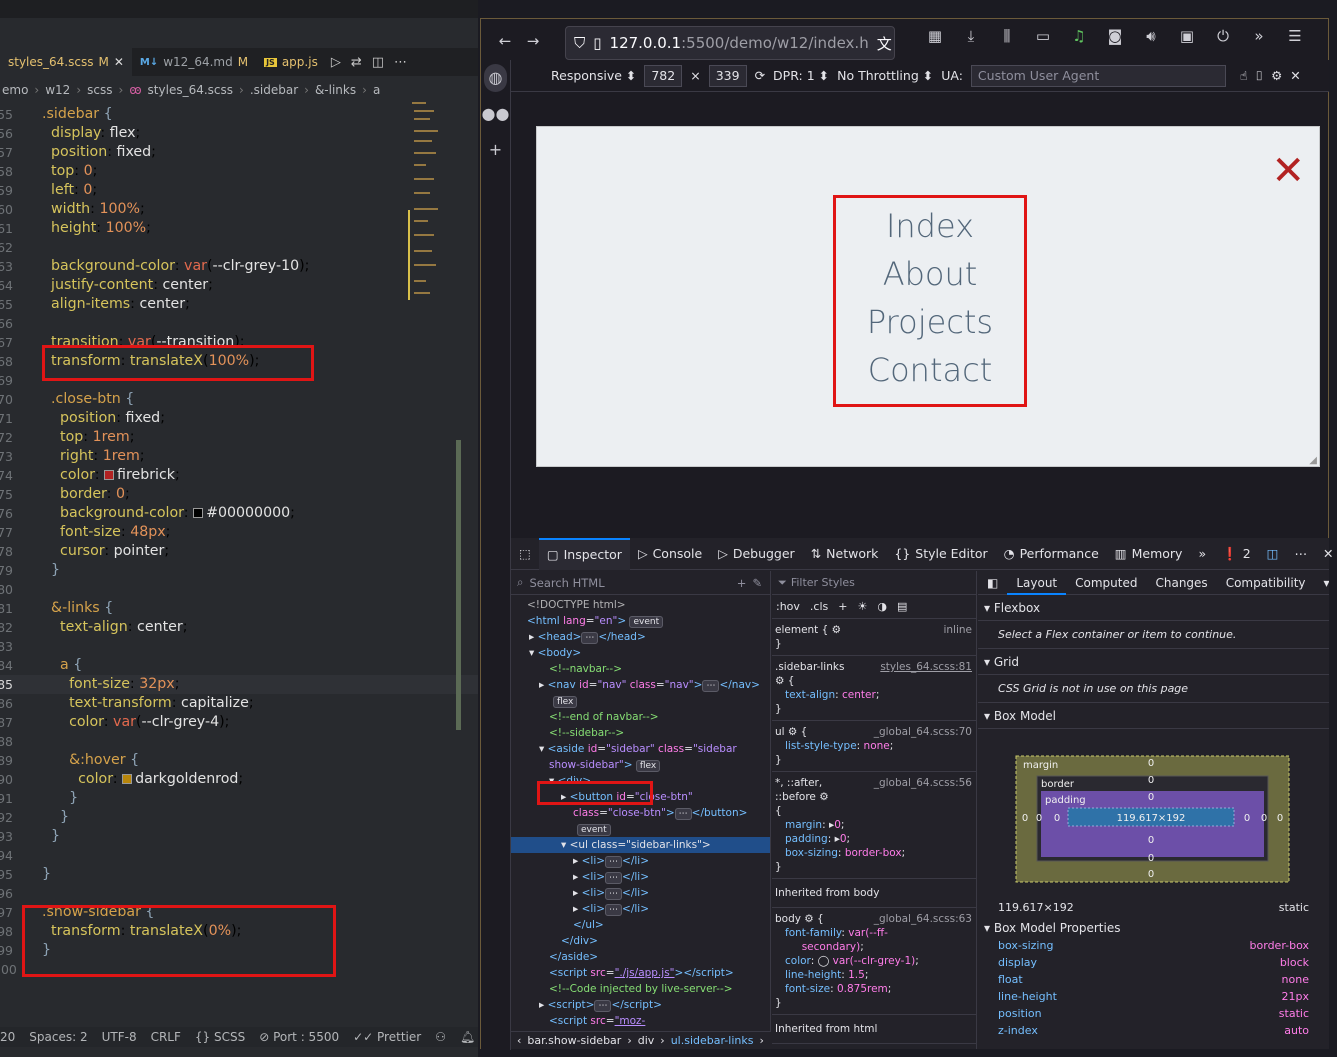 This screenshot has width=1337, height=1057. What do you see at coordinates (220, 1037) in the screenshot?
I see `status-language: {} SCSS` at bounding box center [220, 1037].